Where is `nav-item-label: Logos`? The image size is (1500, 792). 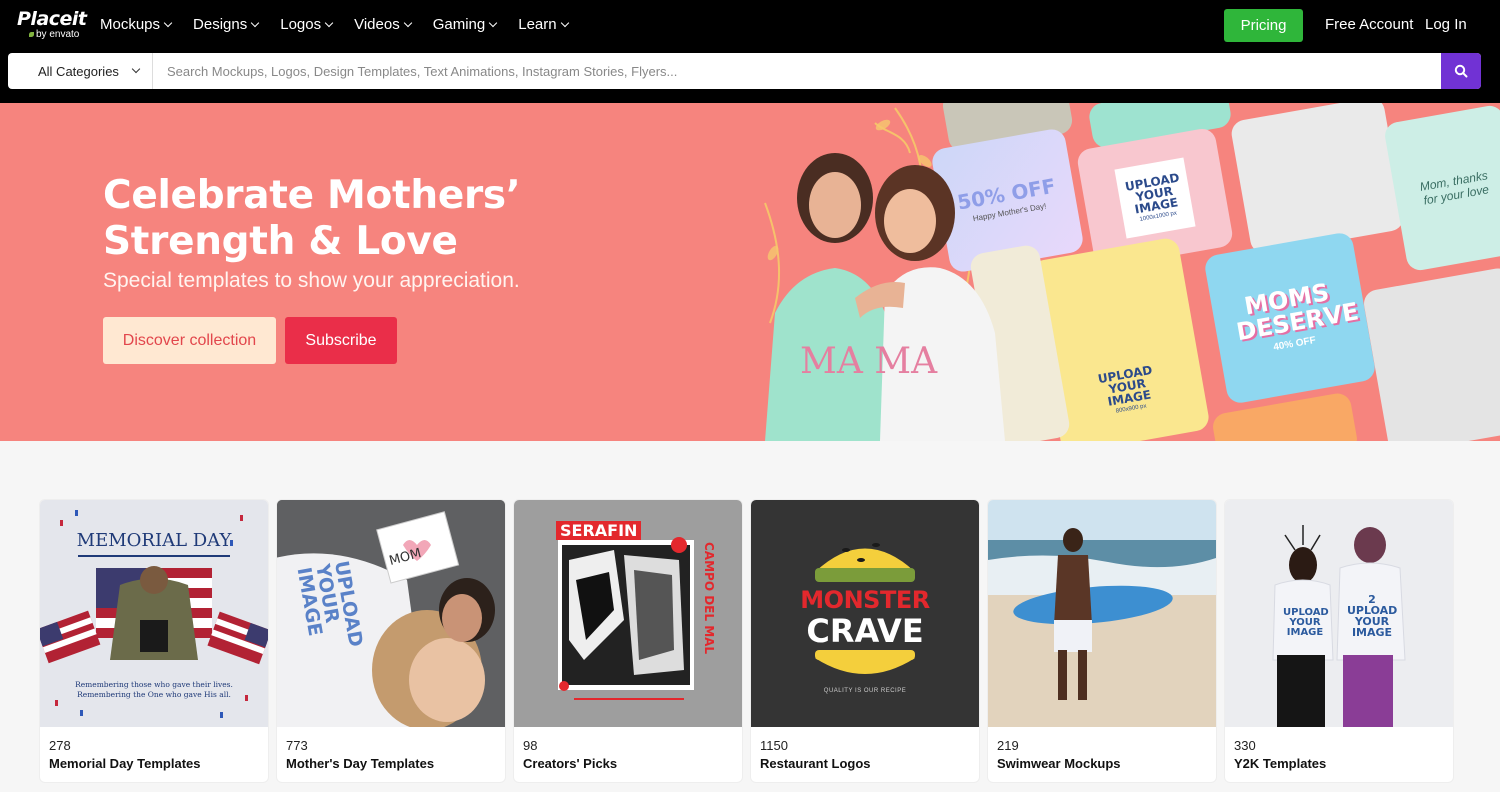
nav-item-label: Logos is located at coordinates (300, 25).